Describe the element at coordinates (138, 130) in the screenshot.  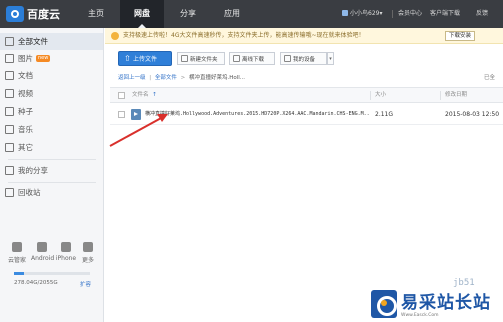
I see `annotation-arrow` at that location.